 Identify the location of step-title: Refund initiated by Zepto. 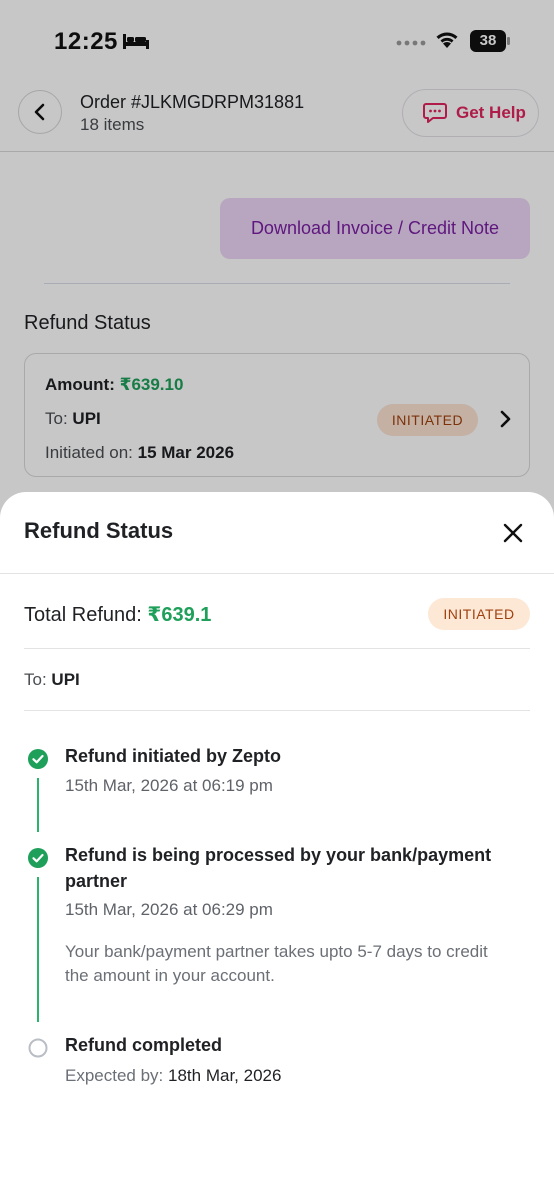
(173, 756).